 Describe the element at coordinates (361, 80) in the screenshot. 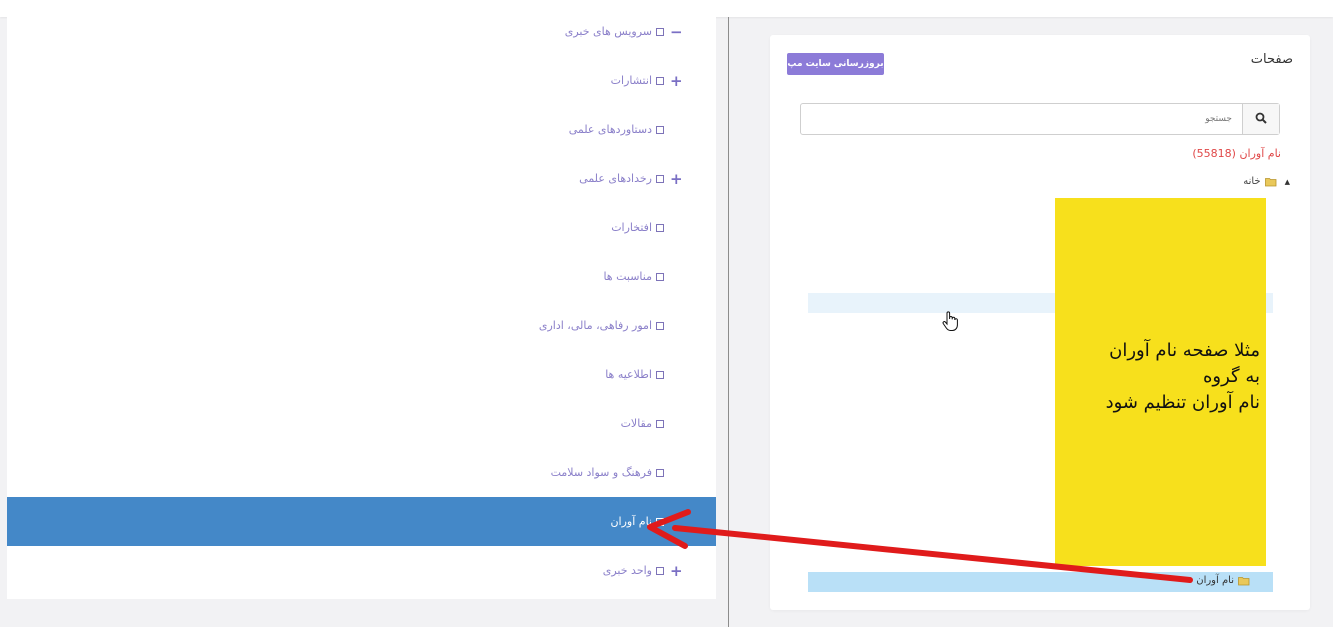

I see `group-item: انتشارات +` at that location.